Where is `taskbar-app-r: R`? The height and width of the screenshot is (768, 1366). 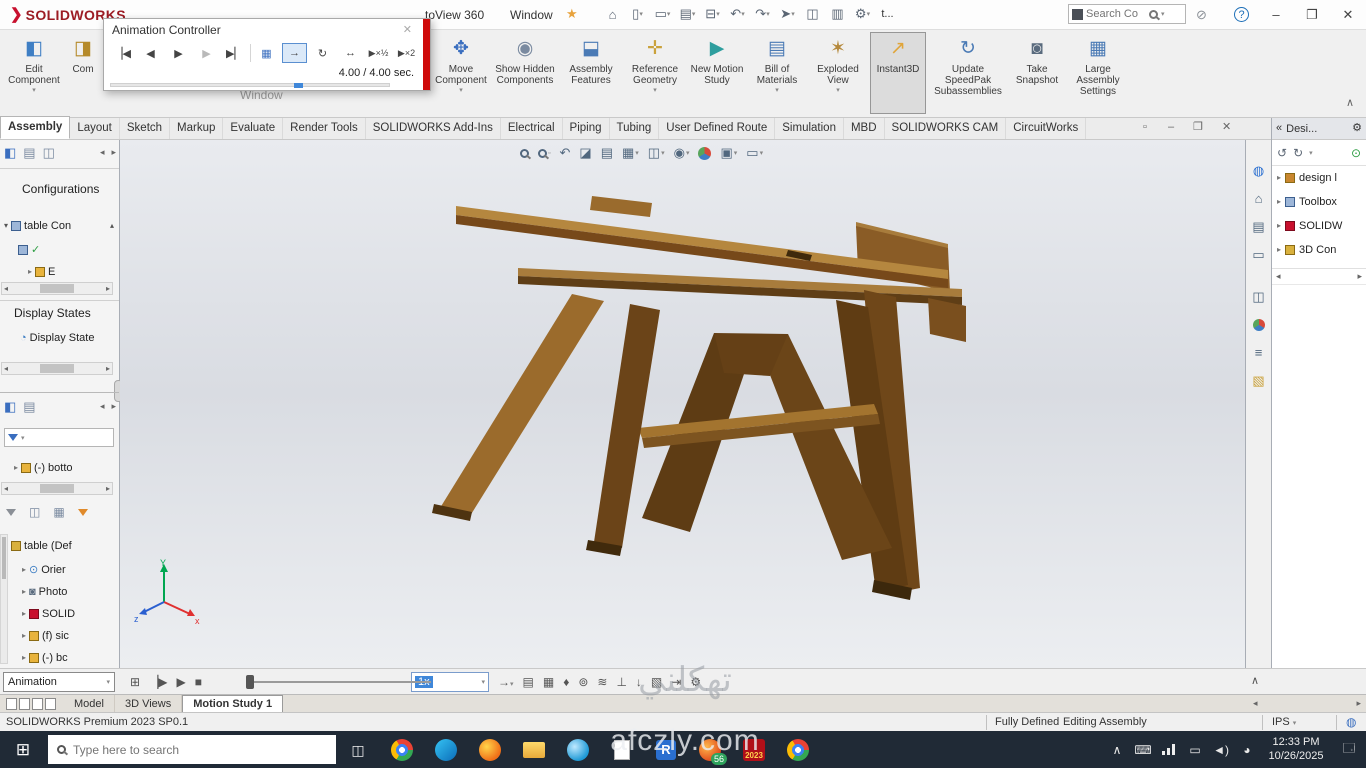 taskbar-app-r: R is located at coordinates (666, 749).